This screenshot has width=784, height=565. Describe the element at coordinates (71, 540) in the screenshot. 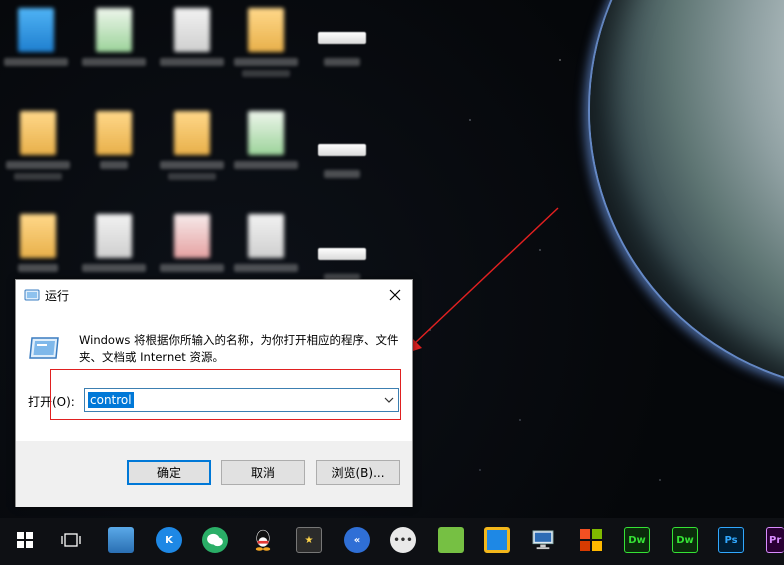

I see `task-view-icon` at that location.